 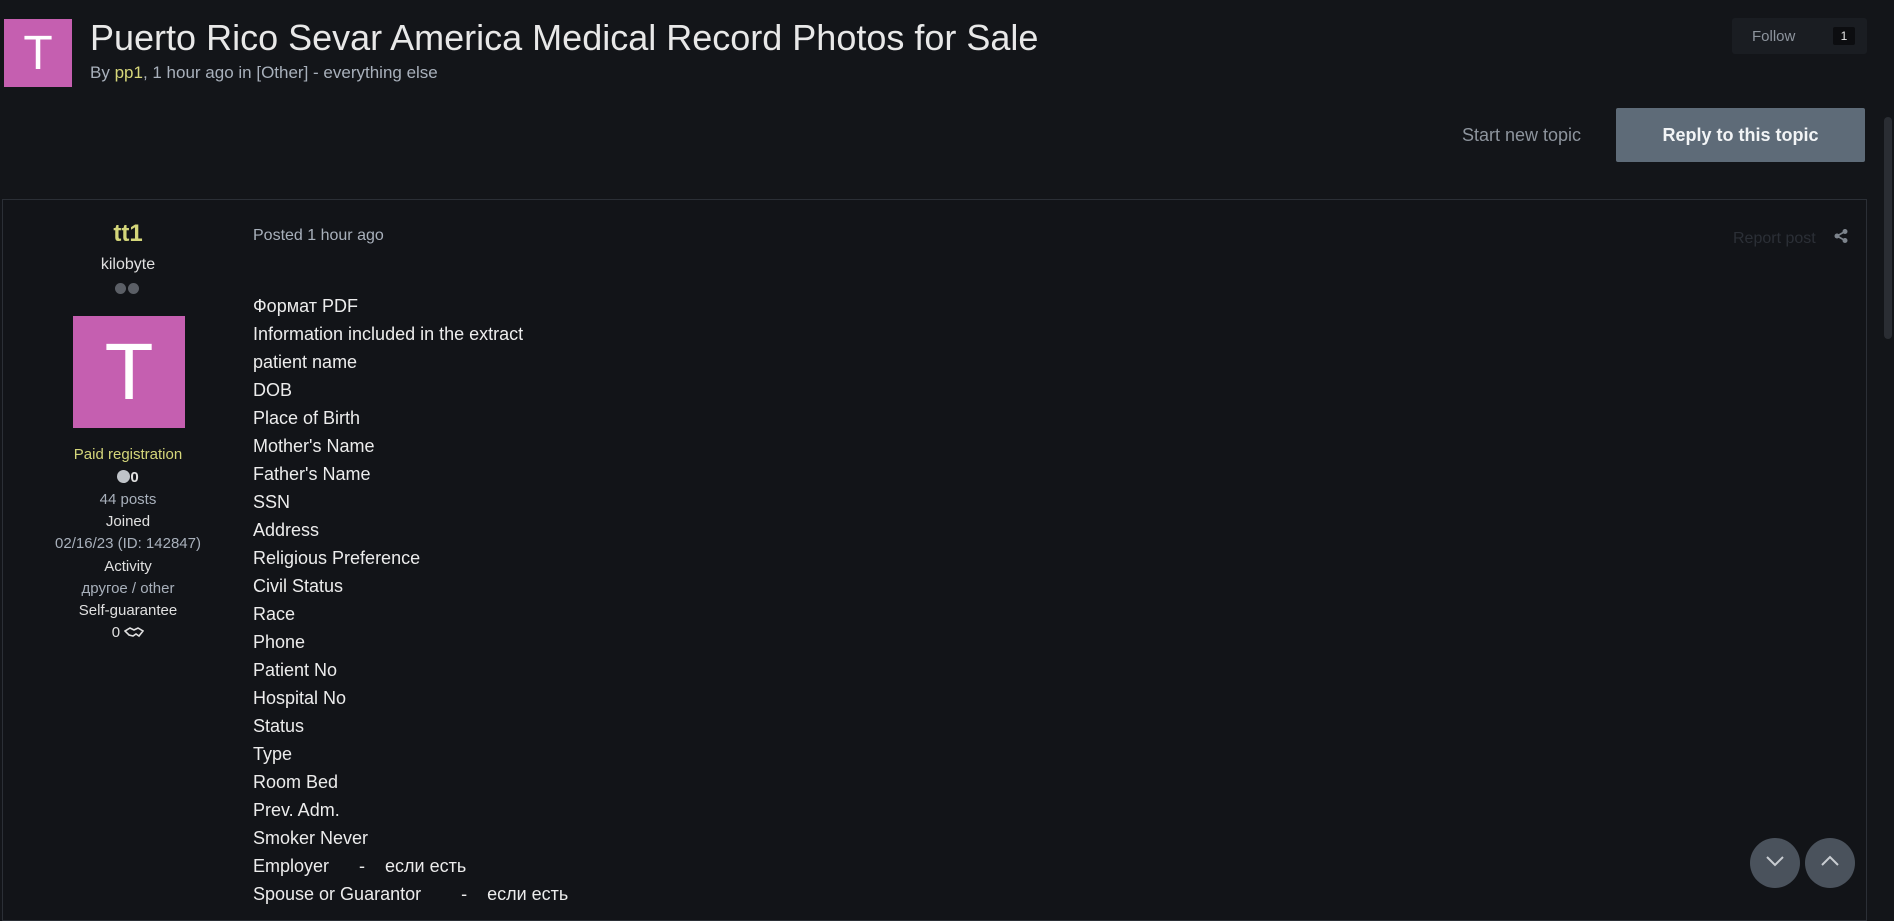 What do you see at coordinates (134, 632) in the screenshot?
I see `handshake-icon` at bounding box center [134, 632].